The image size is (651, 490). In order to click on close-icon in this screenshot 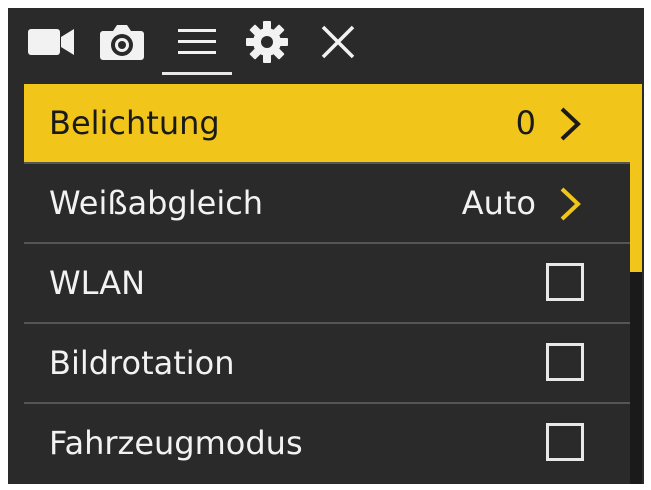, I will do `click(338, 42)`.